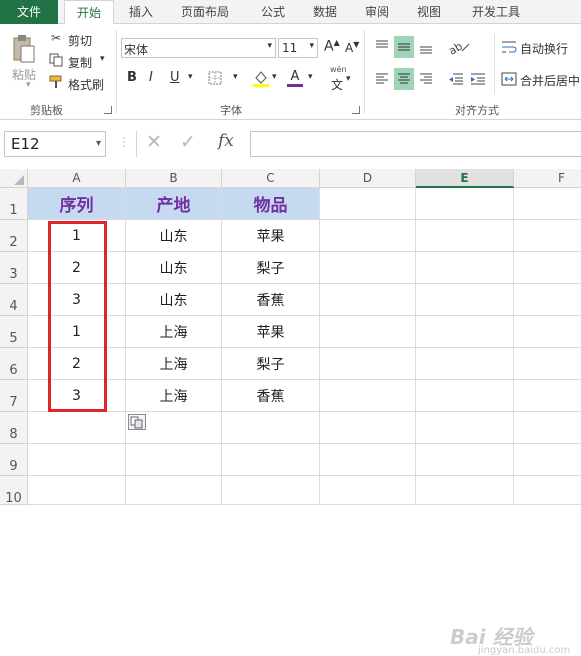 The width and height of the screenshot is (581, 656). I want to click on orientation-icon: ab, so click(459, 47).